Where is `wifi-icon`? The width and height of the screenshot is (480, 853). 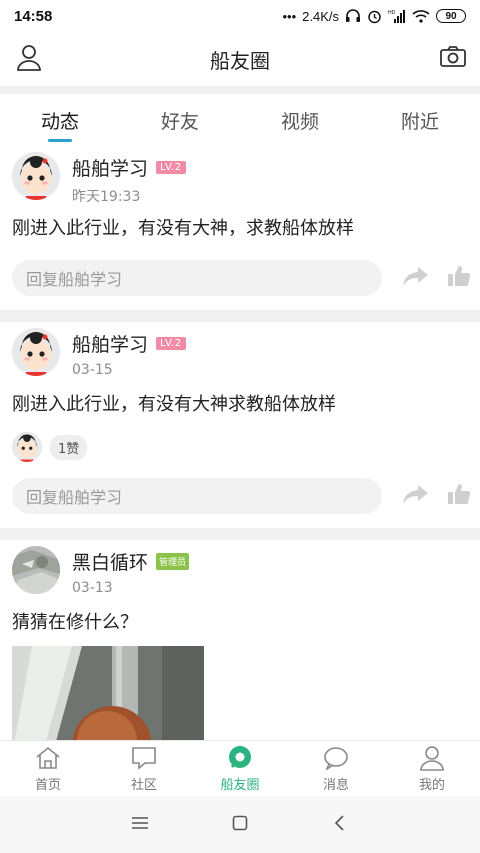 wifi-icon is located at coordinates (421, 16).